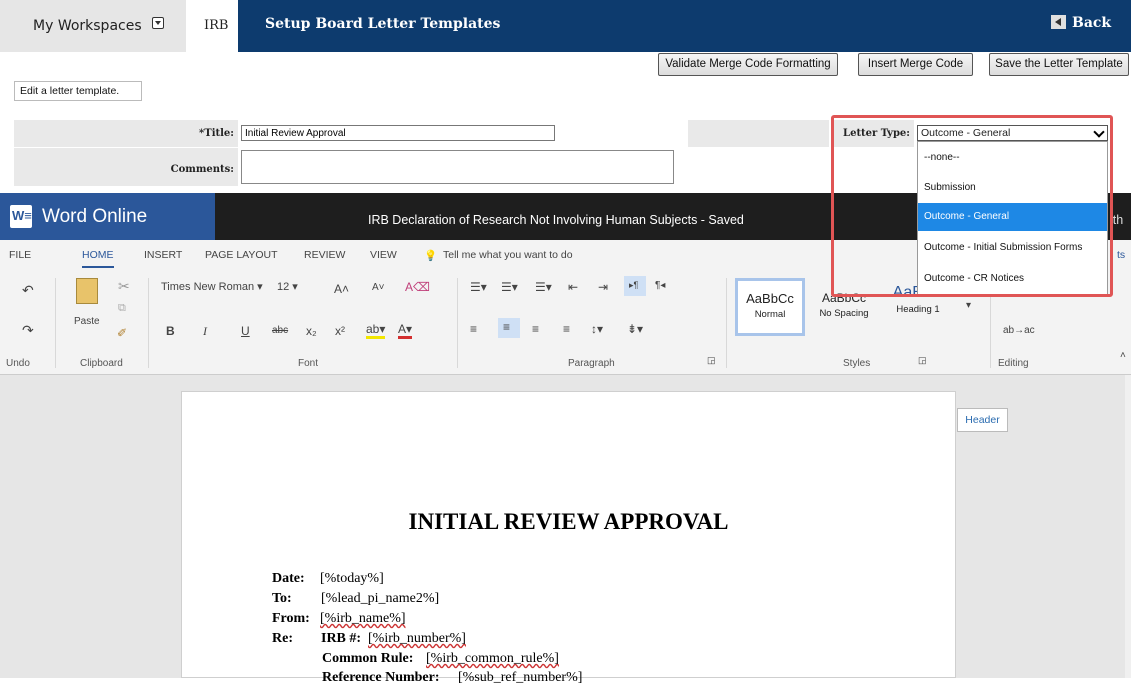  I want to click on align-left-icon: ≡, so click(473, 329).